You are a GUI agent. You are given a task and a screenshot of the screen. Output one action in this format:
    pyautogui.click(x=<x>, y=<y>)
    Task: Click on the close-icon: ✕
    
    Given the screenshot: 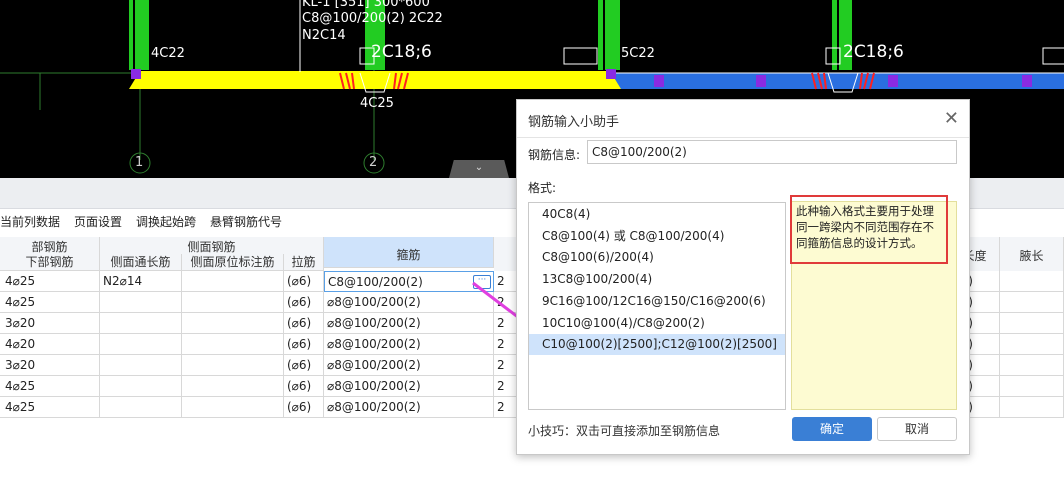 What is the action you would take?
    pyautogui.click(x=951, y=118)
    